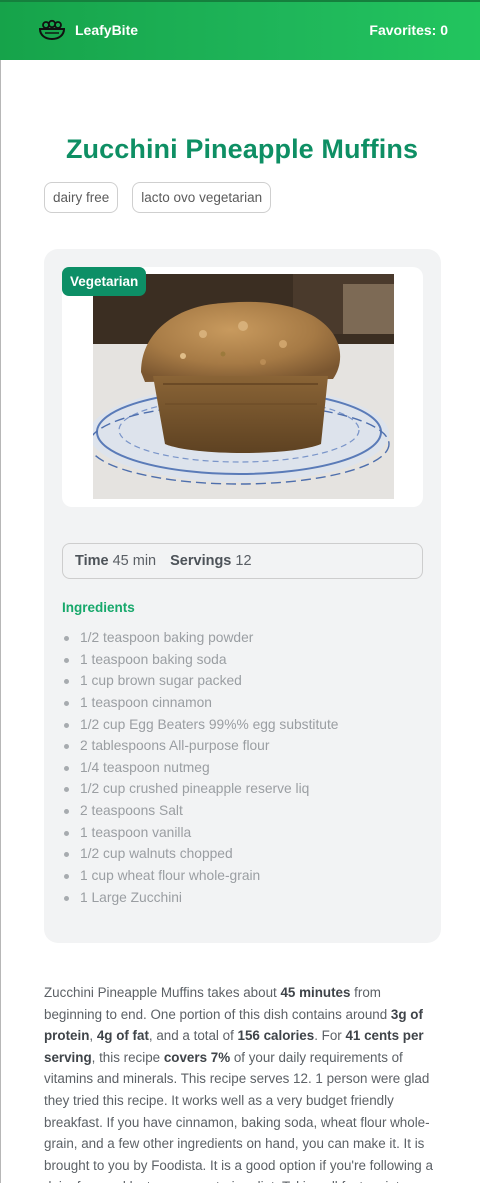  Describe the element at coordinates (122, 1036) in the screenshot. I see `summary-highlight: 4g of fat` at that location.